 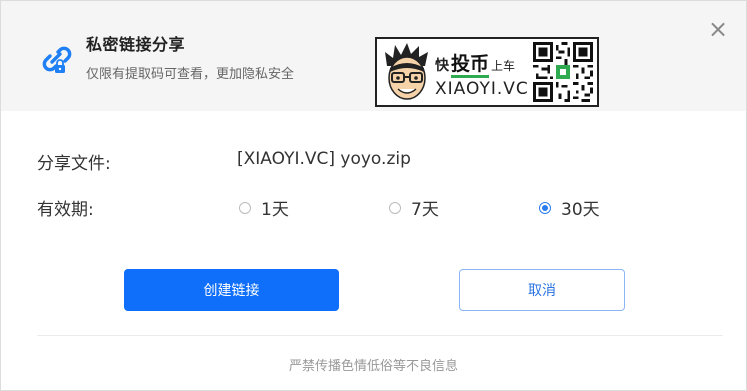 I want to click on watermark-banner: 快投币 上车 XIAOYI.VC, so click(x=487, y=72).